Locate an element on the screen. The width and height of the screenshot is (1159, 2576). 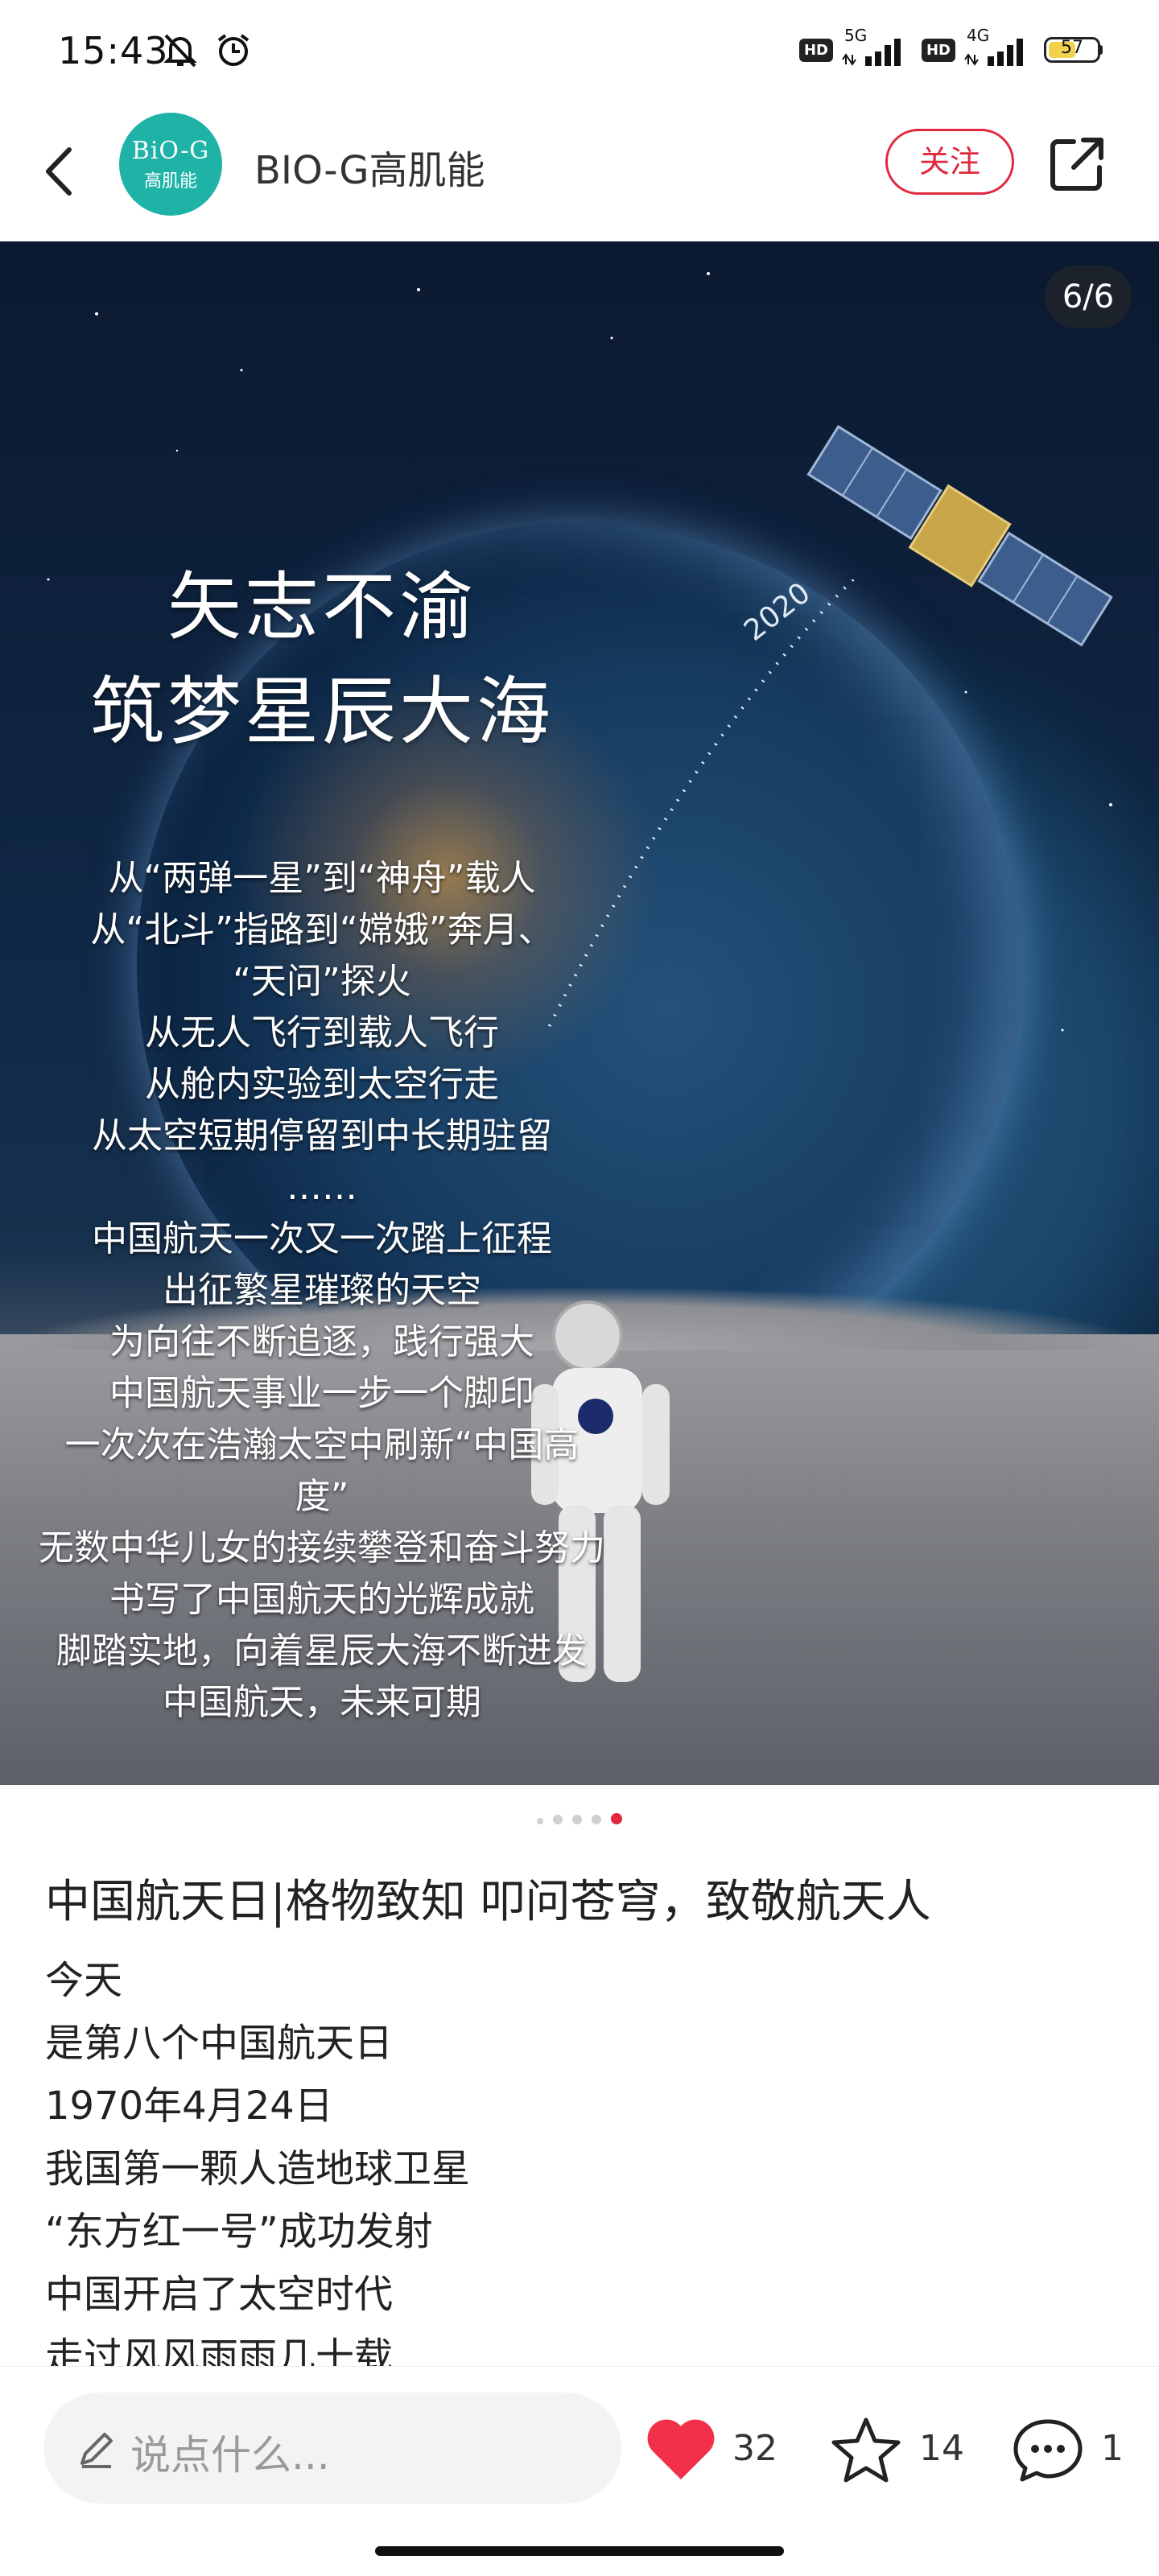
carousel-pagination is located at coordinates (579, 1820).